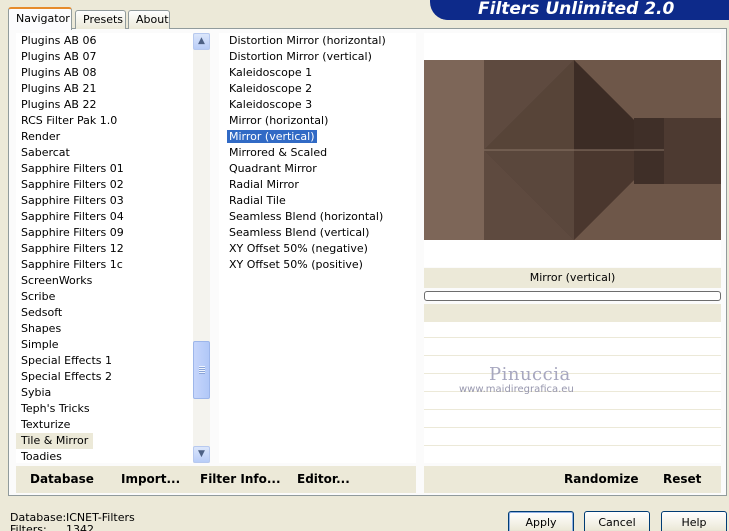 This screenshot has height=531, width=729. What do you see at coordinates (572, 150) in the screenshot?
I see `preview-image` at bounding box center [572, 150].